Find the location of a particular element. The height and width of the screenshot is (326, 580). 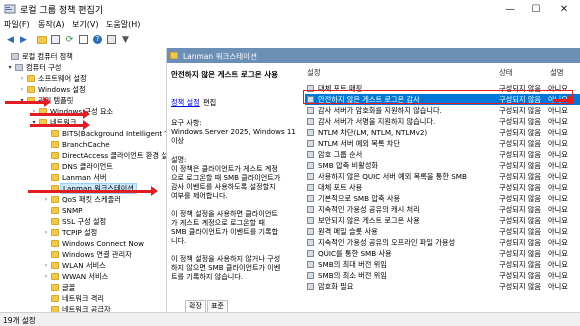

column-header-state: 상태 is located at coordinates (506, 72).